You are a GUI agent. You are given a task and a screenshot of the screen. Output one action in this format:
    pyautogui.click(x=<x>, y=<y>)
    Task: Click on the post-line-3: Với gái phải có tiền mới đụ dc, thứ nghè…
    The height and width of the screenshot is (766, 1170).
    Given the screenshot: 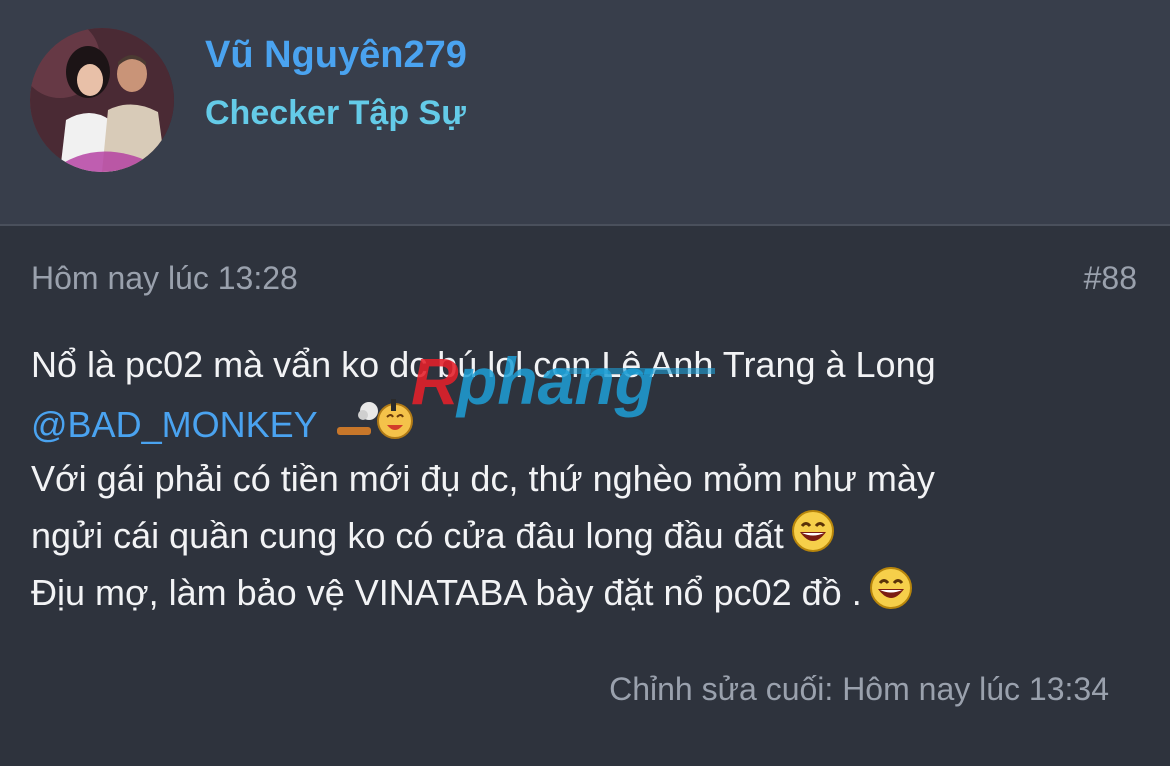 What is the action you would take?
    pyautogui.click(x=483, y=478)
    